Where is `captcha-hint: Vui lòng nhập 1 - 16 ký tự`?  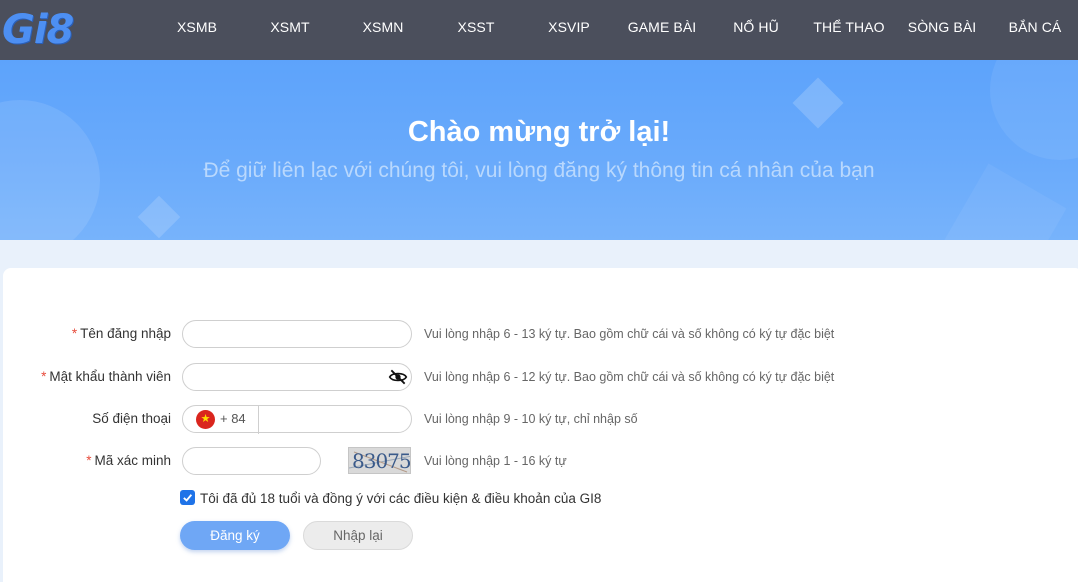 captcha-hint: Vui lòng nhập 1 - 16 ký tự is located at coordinates (495, 461).